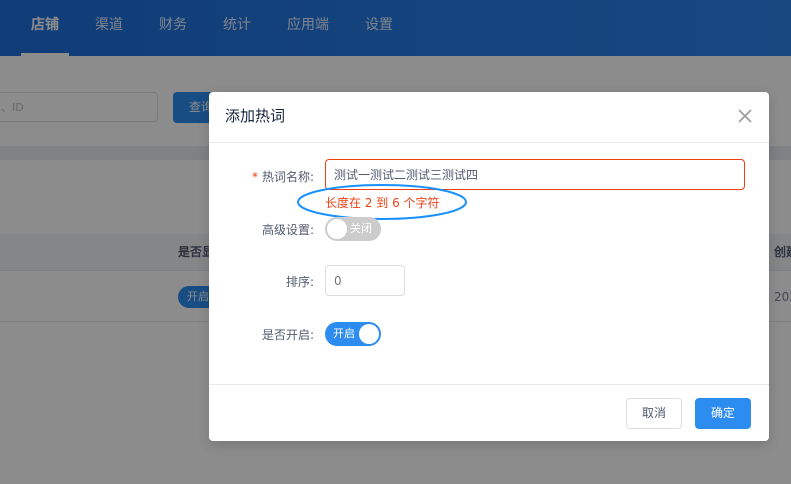  I want to click on close-icon, so click(745, 116).